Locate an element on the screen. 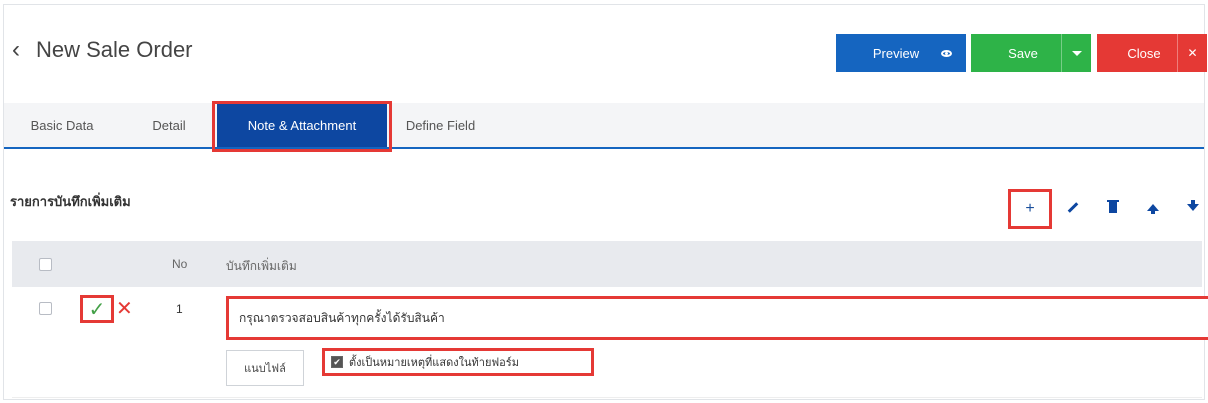  tab-basic-data: Basic Data is located at coordinates (62, 125).